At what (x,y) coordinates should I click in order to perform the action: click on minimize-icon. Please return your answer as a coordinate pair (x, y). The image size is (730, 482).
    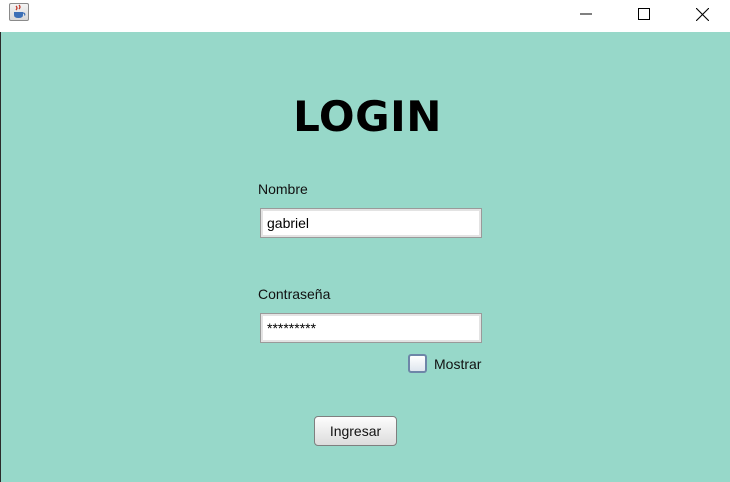
    Looking at the image, I should click on (586, 14).